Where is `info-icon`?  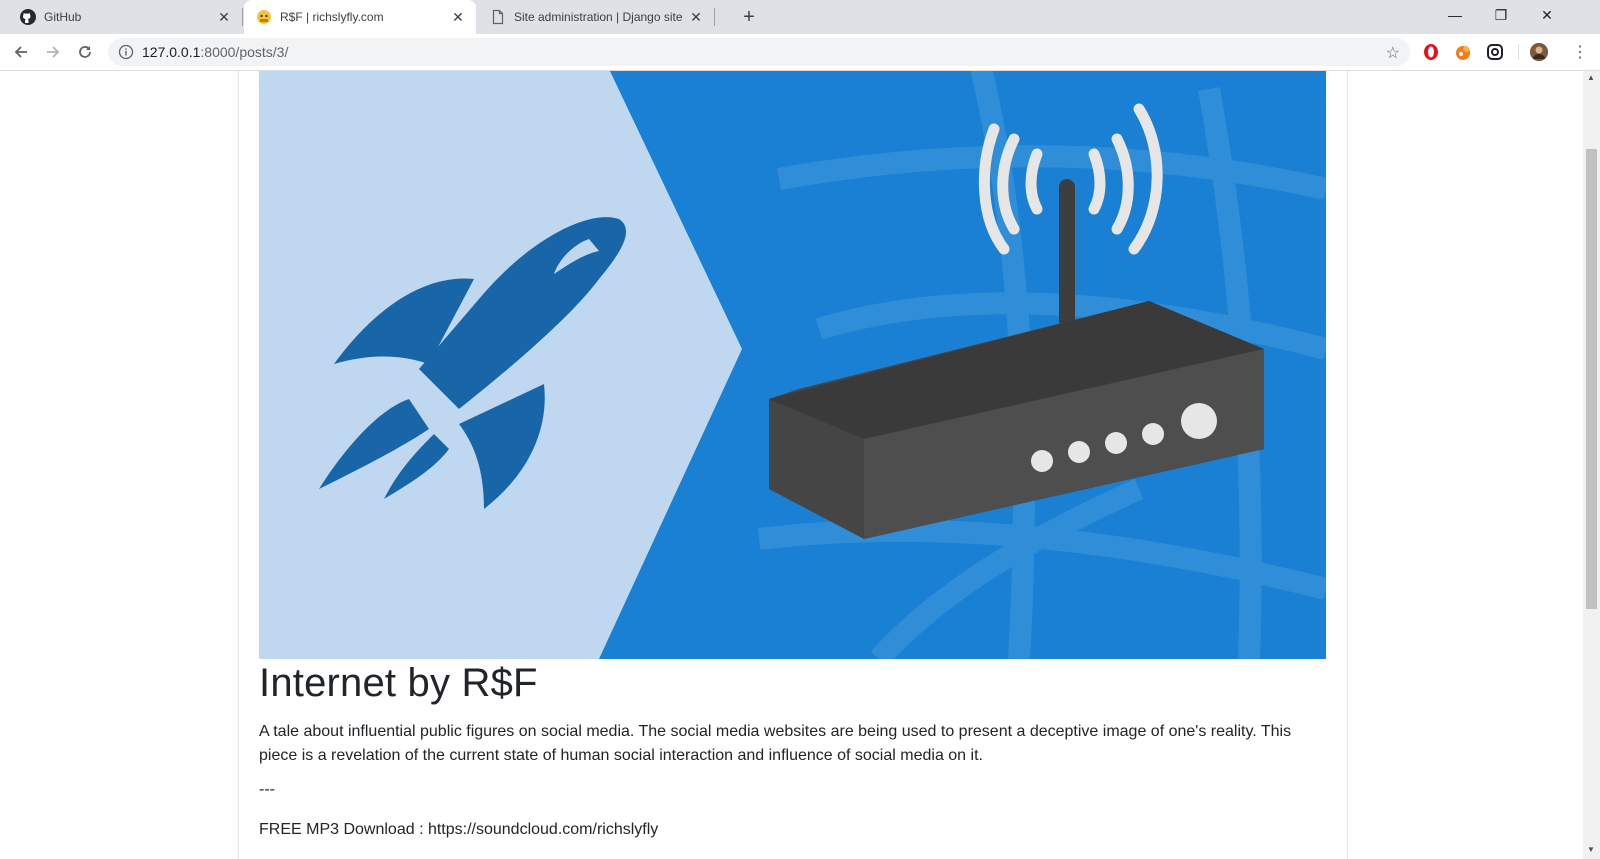 info-icon is located at coordinates (126, 52).